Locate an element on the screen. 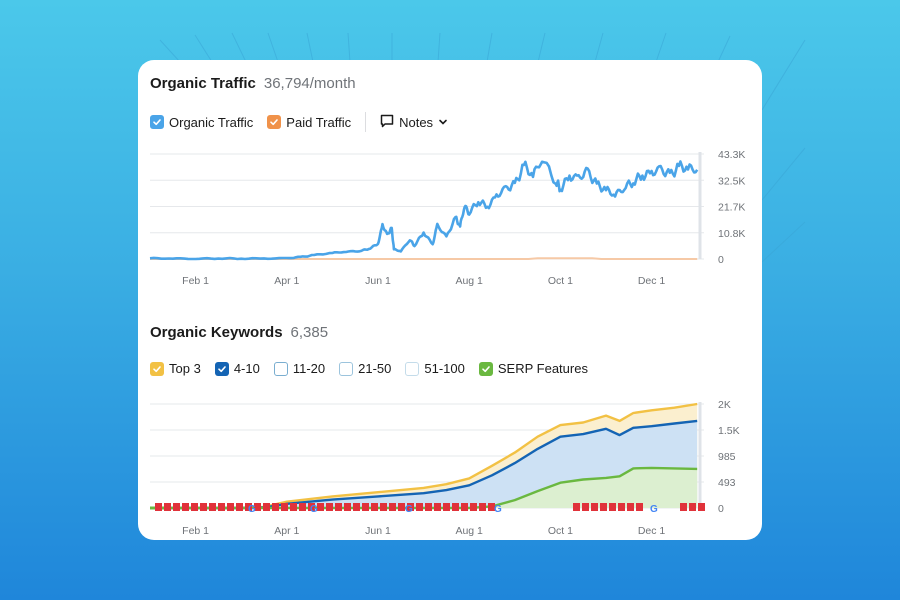 The image size is (900, 600). legend-label: Paid Traffic is located at coordinates (319, 122).